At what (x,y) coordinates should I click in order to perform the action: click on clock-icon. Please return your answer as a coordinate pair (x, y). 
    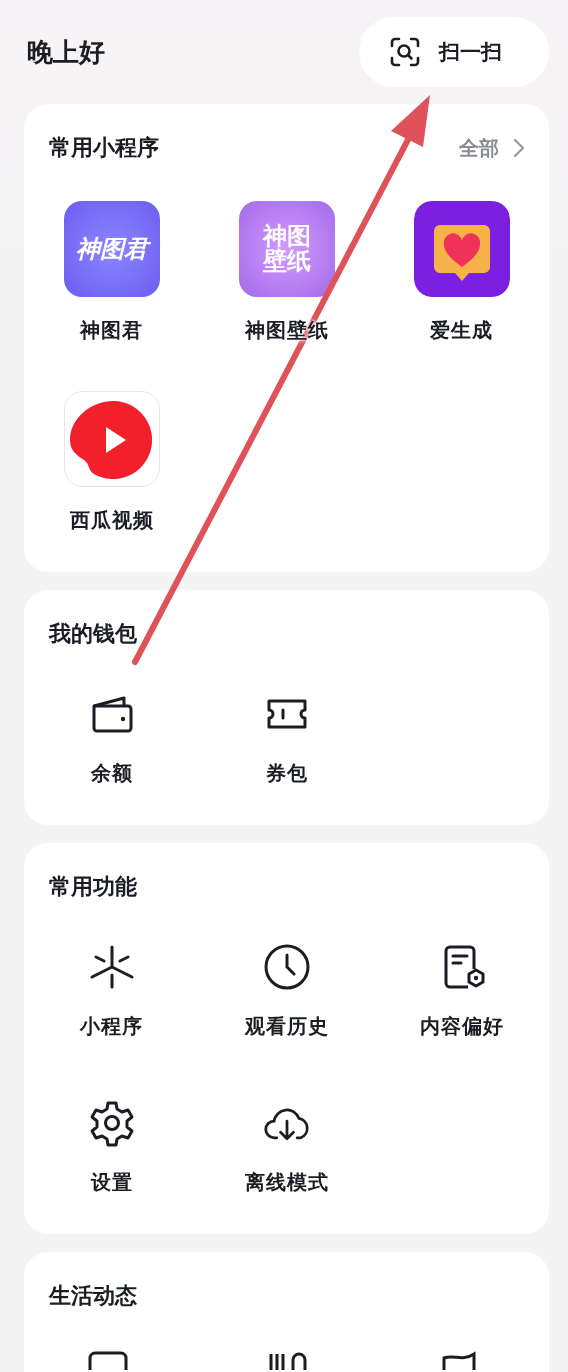
    Looking at the image, I should click on (286, 967).